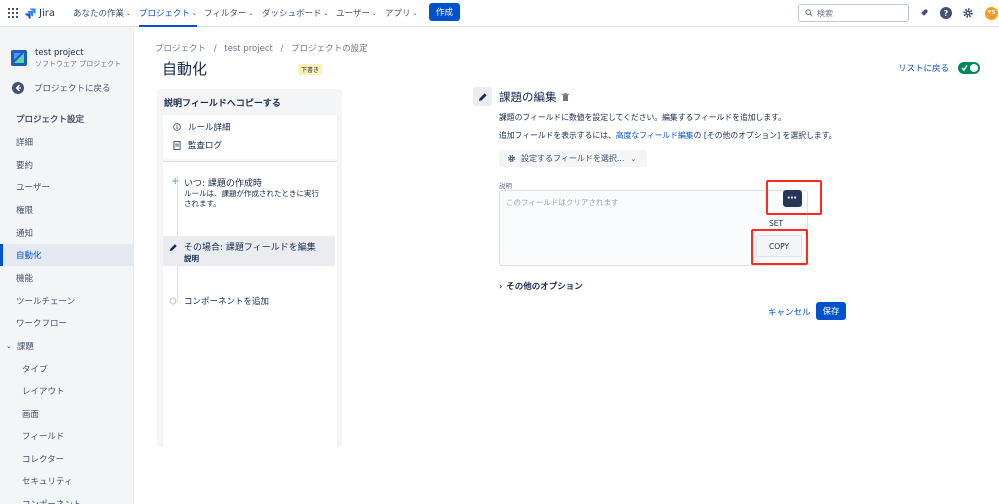  Describe the element at coordinates (175, 181) in the screenshot. I see `plus-icon: +` at that location.